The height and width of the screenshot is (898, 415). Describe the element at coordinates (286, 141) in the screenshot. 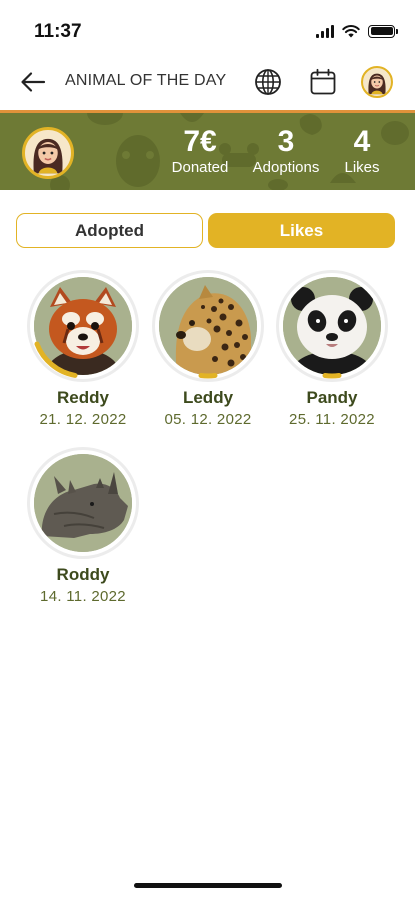

I see `adoptions-value: 3` at that location.